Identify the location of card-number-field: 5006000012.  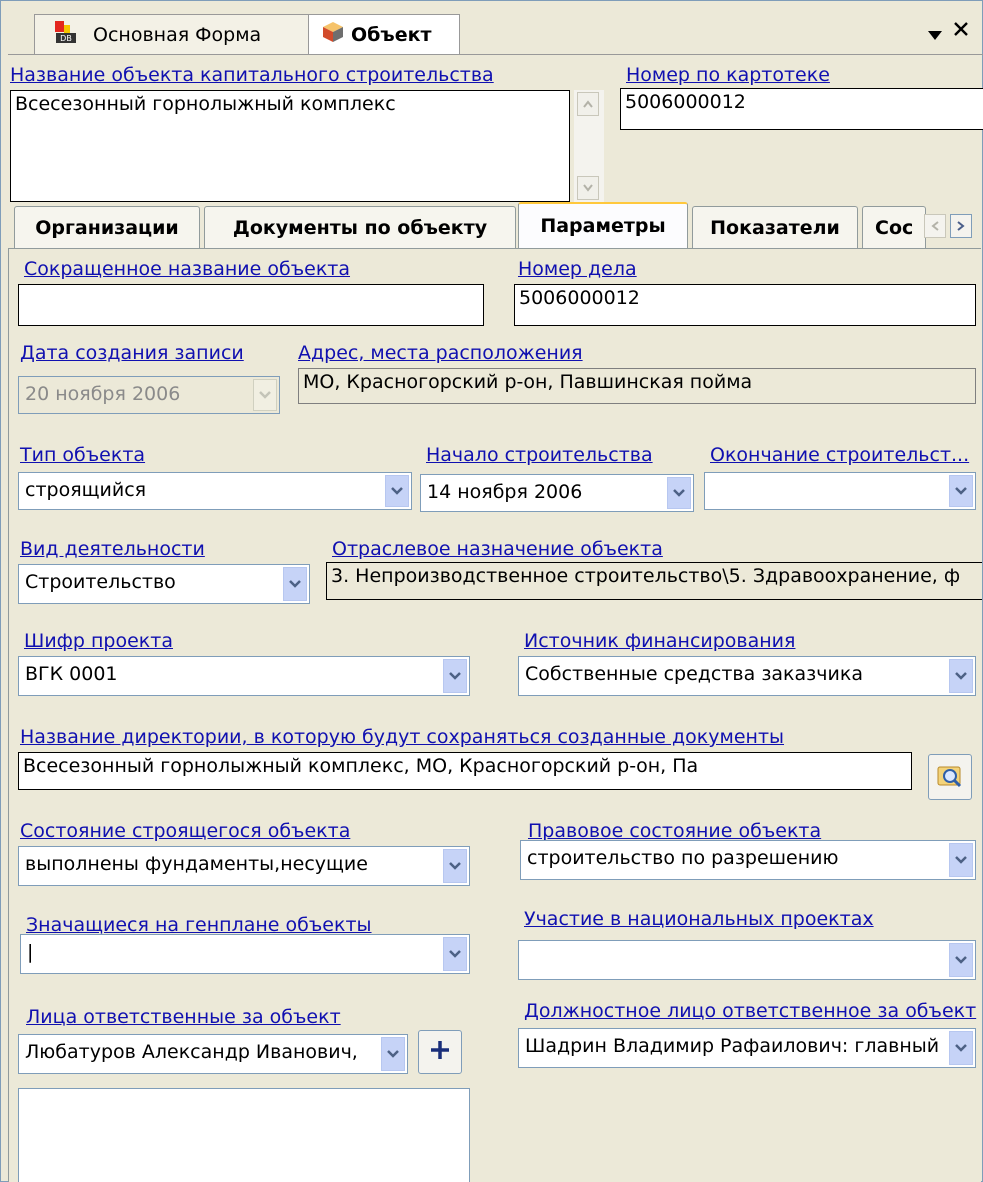
(801, 109).